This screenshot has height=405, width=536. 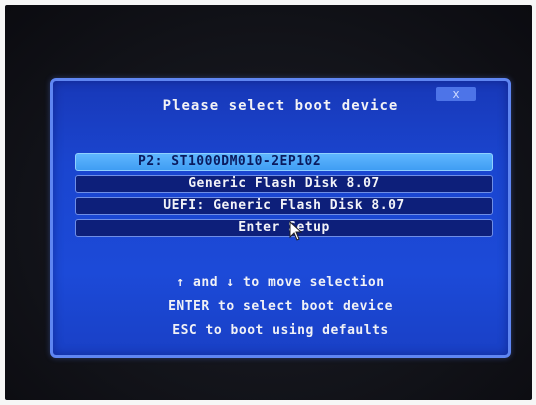 I want to click on boot-item-p2-hdd: P2: ST1000DM010-2EP102, so click(x=284, y=162).